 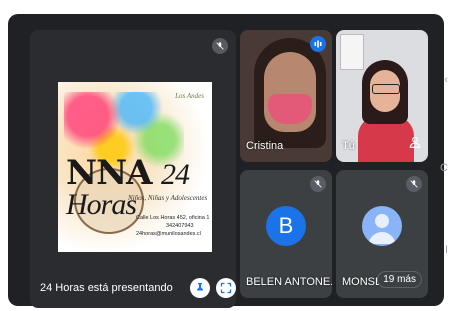 What do you see at coordinates (348, 146) in the screenshot?
I see `participant-name: Tú` at bounding box center [348, 146].